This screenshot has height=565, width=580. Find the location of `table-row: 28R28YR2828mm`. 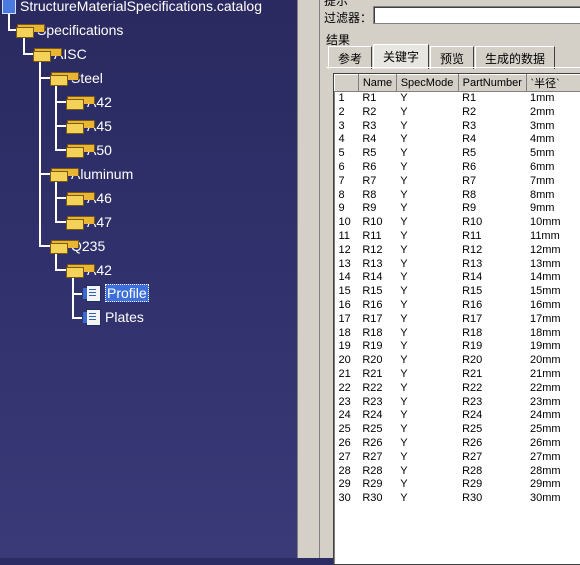

table-row: 28R28YR2828mm is located at coordinates (457, 472).